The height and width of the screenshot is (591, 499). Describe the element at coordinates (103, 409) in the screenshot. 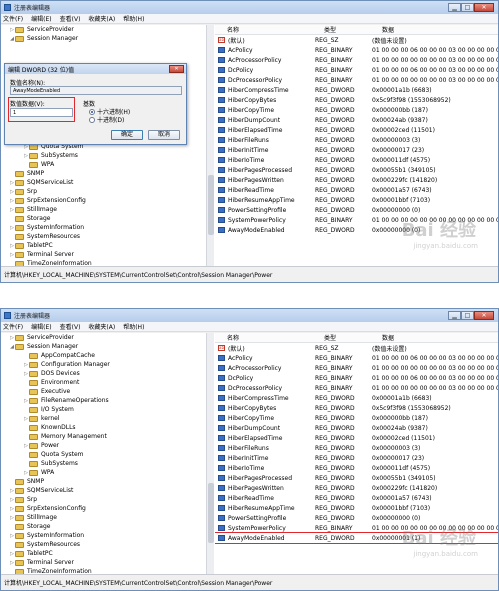

I see `tree-item: I/O System` at that location.